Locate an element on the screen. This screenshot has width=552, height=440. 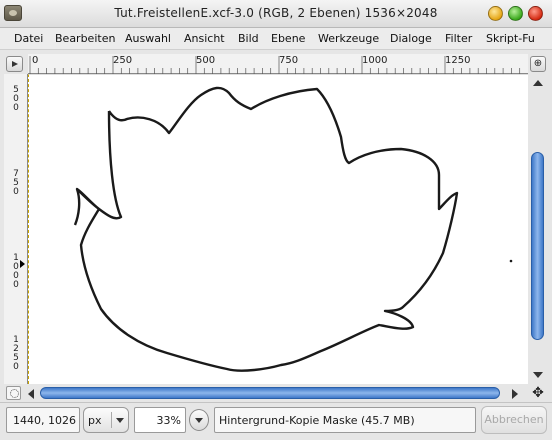
zoom-field: 33% is located at coordinates (160, 420).